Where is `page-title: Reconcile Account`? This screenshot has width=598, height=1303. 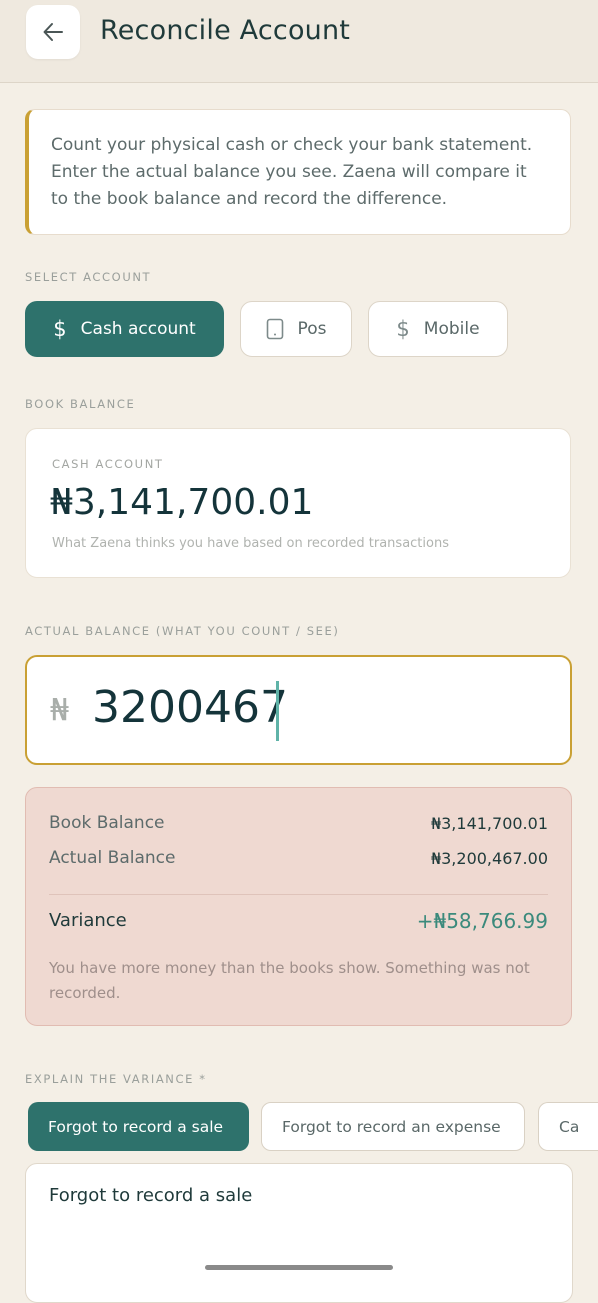
page-title: Reconcile Account is located at coordinates (225, 30).